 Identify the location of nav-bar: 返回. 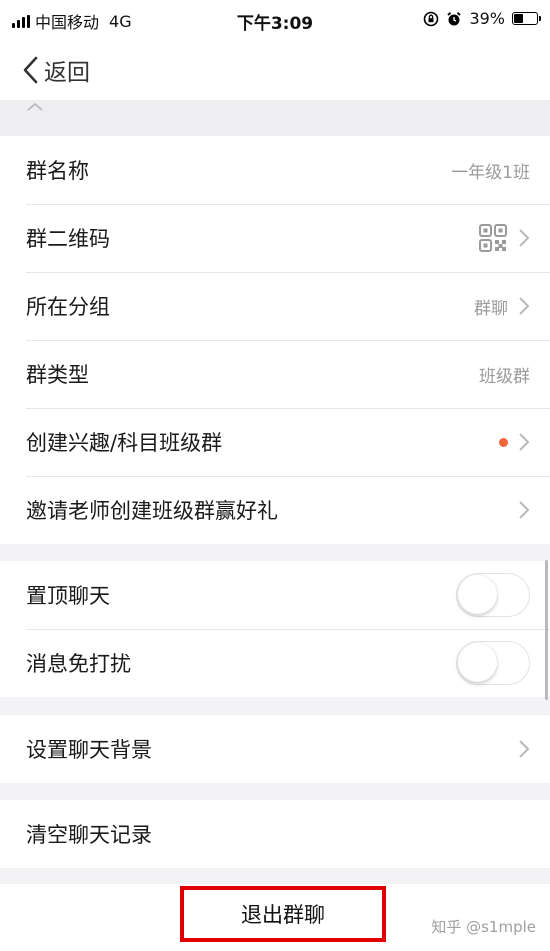
(275, 70).